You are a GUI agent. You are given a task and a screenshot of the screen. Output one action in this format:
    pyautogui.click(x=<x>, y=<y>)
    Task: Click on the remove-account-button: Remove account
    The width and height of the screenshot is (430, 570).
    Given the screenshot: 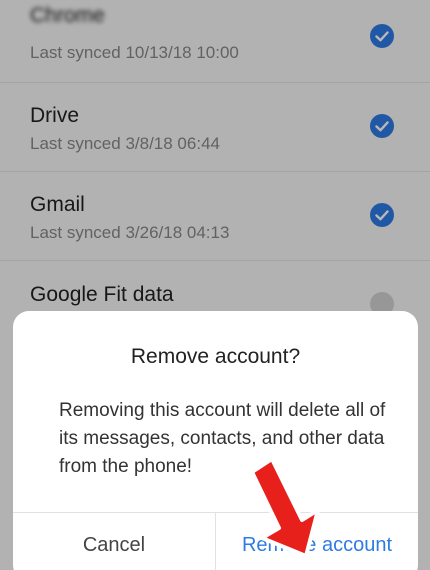 What is the action you would take?
    pyautogui.click(x=317, y=541)
    